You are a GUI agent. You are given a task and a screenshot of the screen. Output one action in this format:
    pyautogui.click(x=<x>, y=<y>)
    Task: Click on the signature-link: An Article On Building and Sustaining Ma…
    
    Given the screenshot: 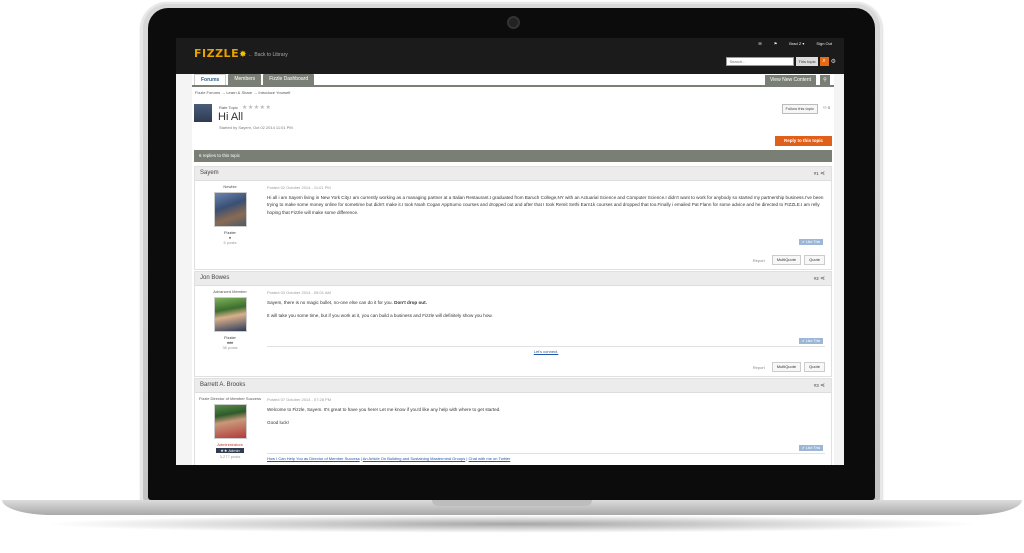 What is the action you would take?
    pyautogui.click(x=414, y=458)
    